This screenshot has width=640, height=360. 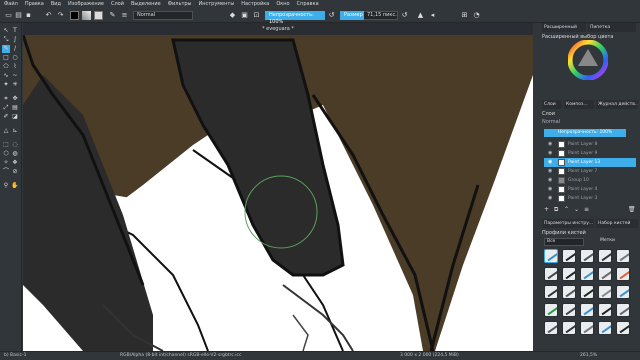 What do you see at coordinates (6, 31) in the screenshot?
I see `select-shapes-icon: ↖` at bounding box center [6, 31].